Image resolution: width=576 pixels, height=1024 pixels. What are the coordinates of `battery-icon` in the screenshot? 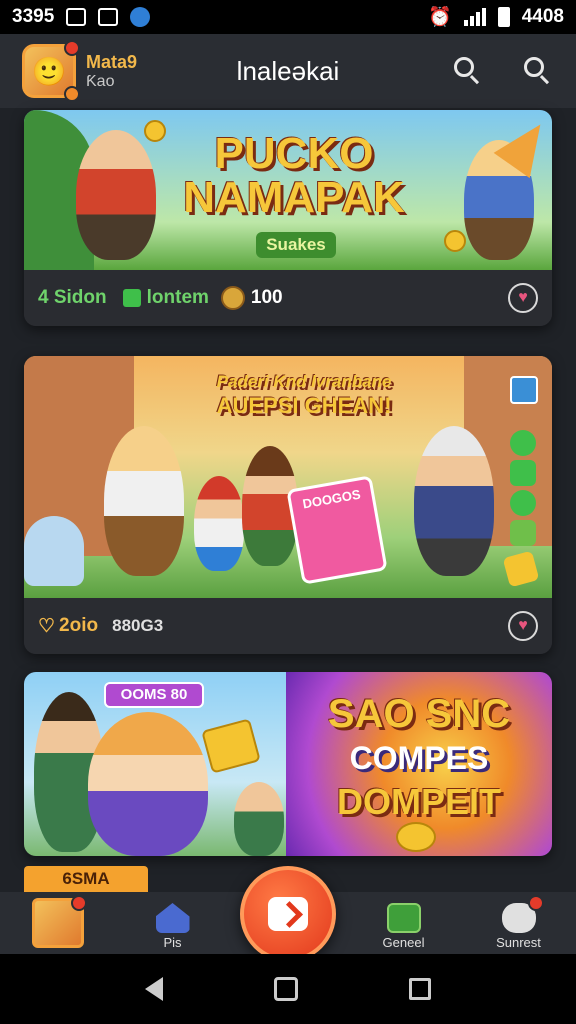 It's located at (503, 17).